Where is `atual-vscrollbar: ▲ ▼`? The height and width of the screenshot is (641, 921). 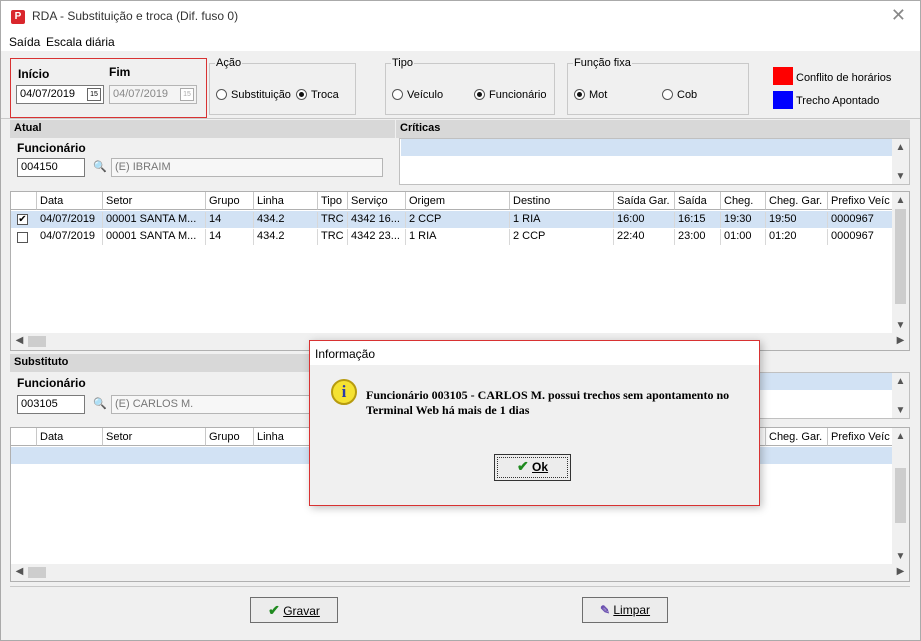 atual-vscrollbar: ▲ ▼ is located at coordinates (900, 262).